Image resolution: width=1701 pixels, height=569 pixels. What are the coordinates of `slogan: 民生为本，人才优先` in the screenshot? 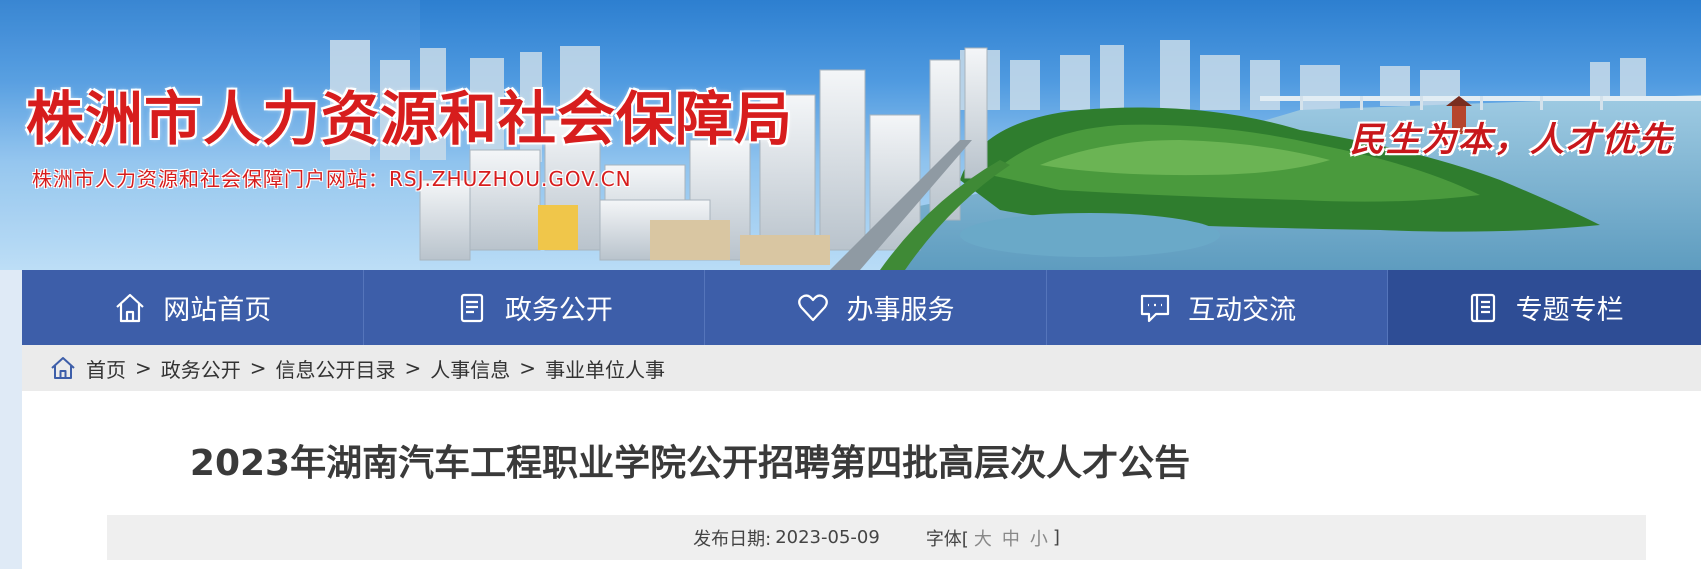 It's located at (1512, 140).